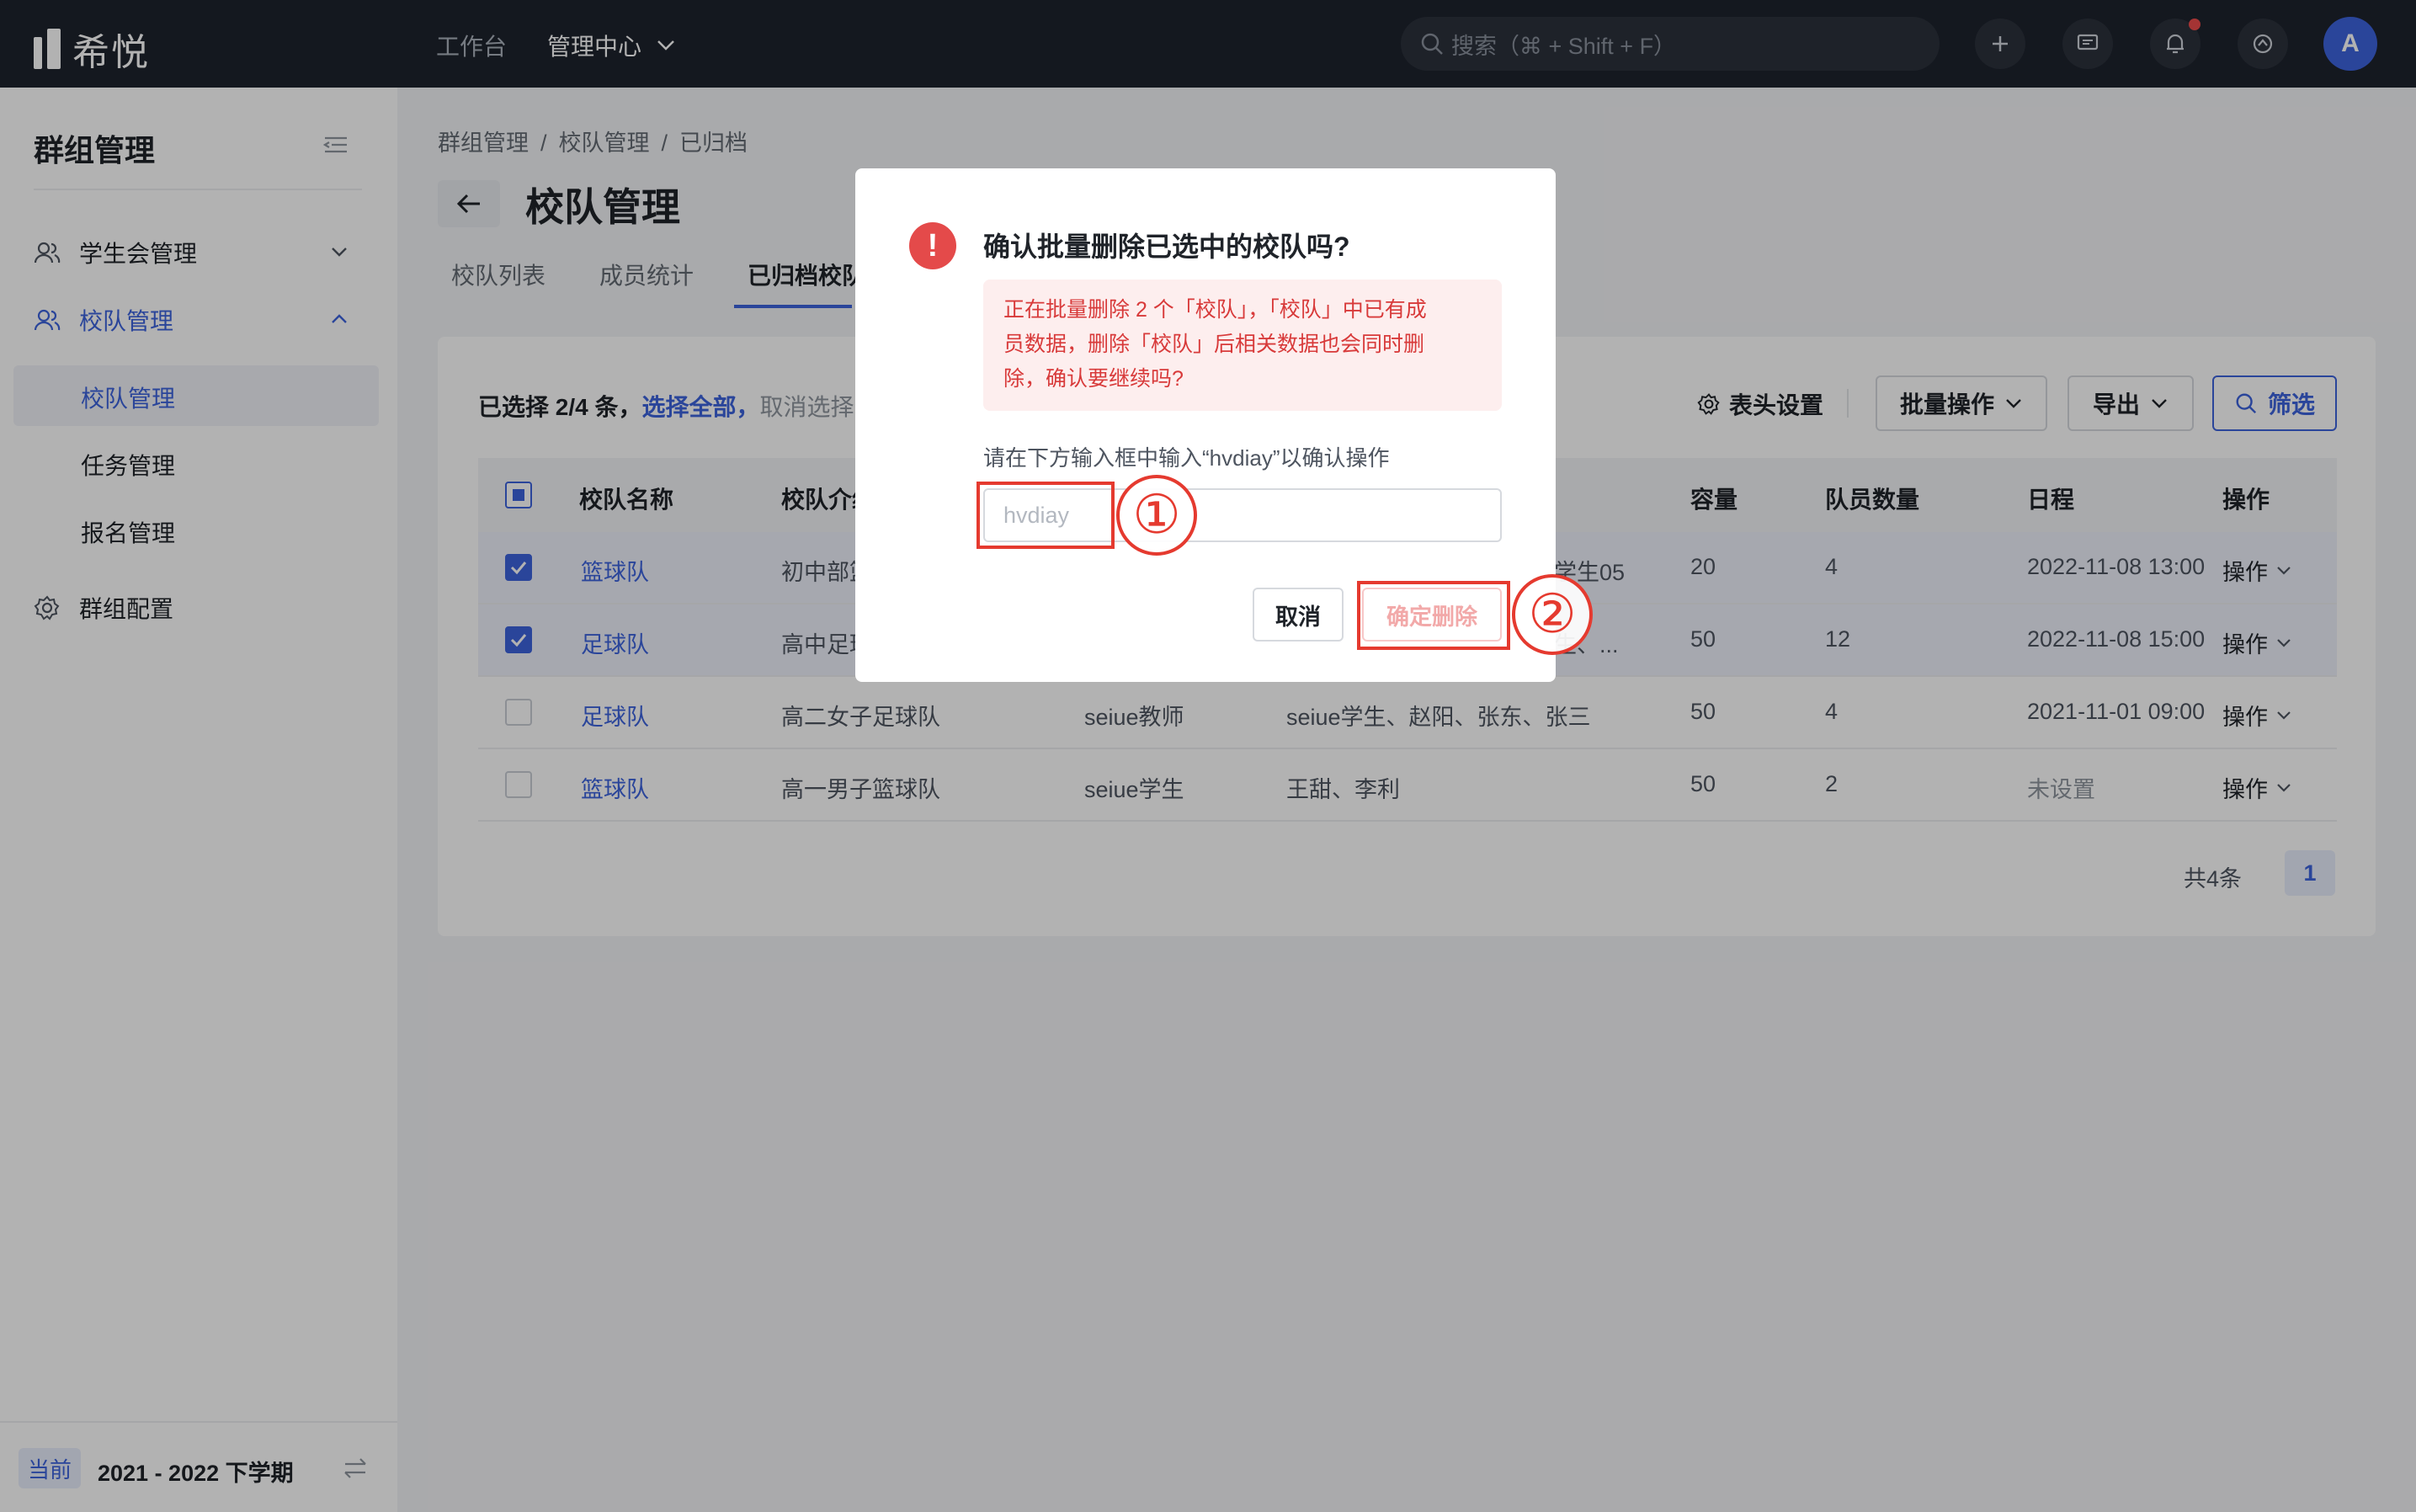 Image resolution: width=2416 pixels, height=1512 pixels. What do you see at coordinates (1167, 247) in the screenshot?
I see `dialog-title: 确认批量删除已选中的校队吗?` at bounding box center [1167, 247].